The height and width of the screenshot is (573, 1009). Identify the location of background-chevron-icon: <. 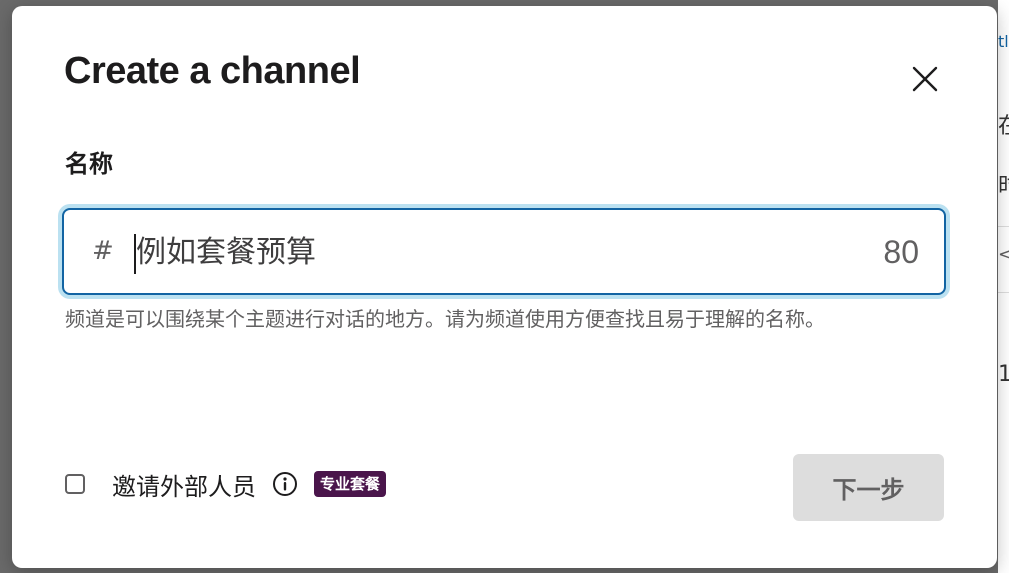
(1003, 254).